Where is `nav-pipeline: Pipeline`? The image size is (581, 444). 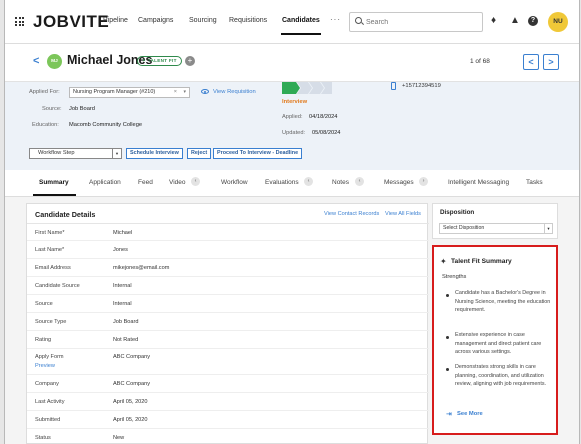 nav-pipeline: Pipeline is located at coordinates (115, 20).